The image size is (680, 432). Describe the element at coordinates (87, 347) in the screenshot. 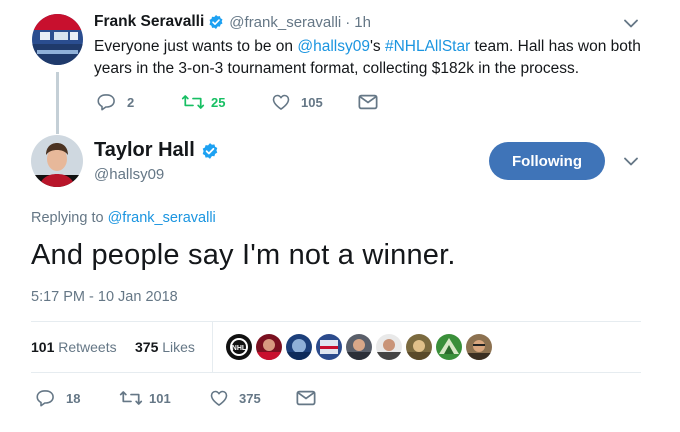

I see `retweets-label: Retweets` at that location.